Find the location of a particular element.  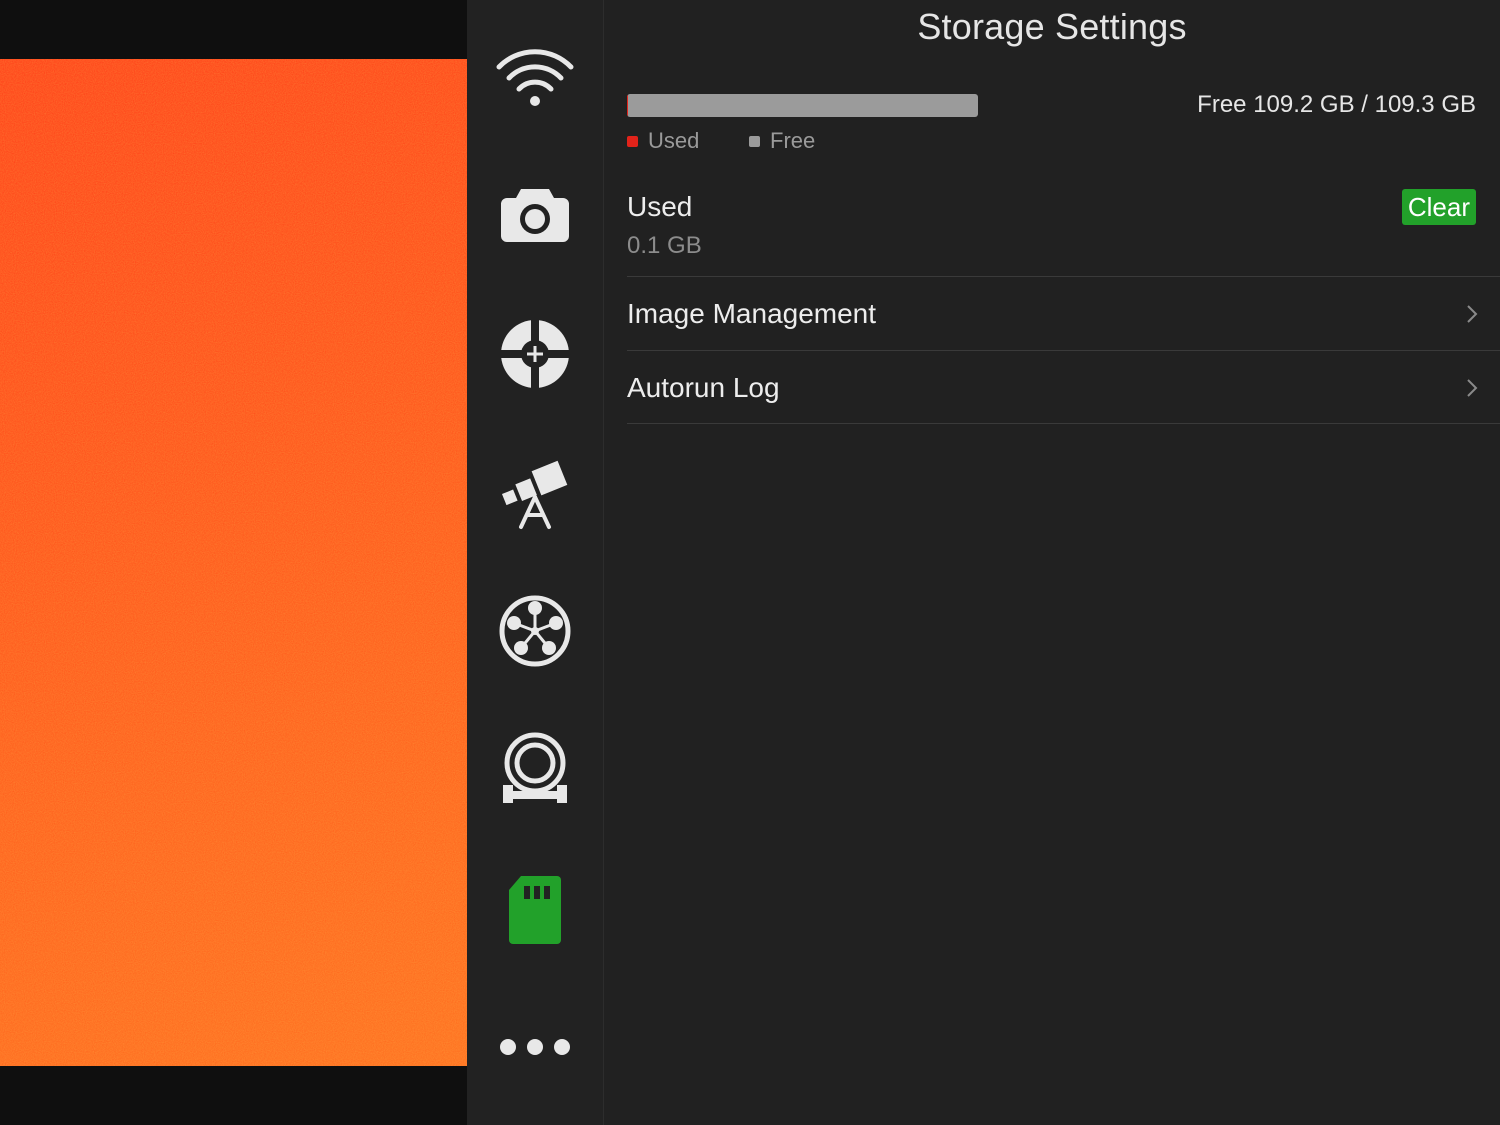

menu-item-autorun-log: Autorun Log is located at coordinates (1063, 388).